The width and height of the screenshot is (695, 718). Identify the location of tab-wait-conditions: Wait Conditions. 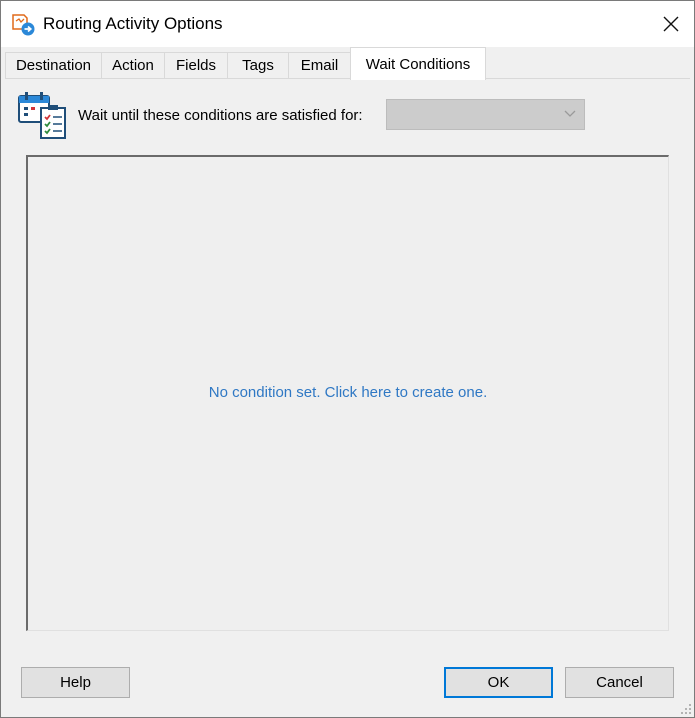
(418, 63).